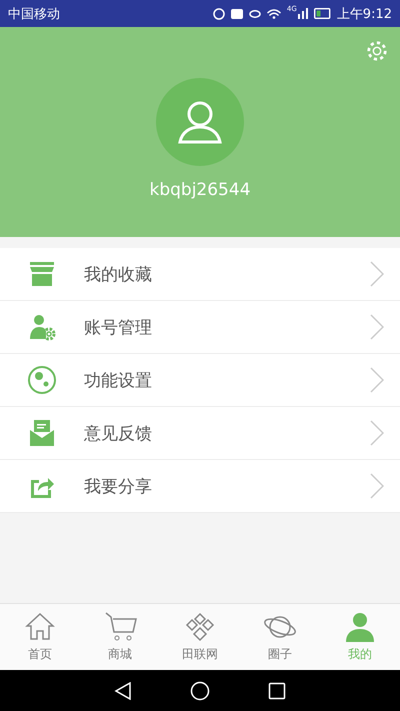 The image size is (400, 711). I want to click on back-icon, so click(123, 691).